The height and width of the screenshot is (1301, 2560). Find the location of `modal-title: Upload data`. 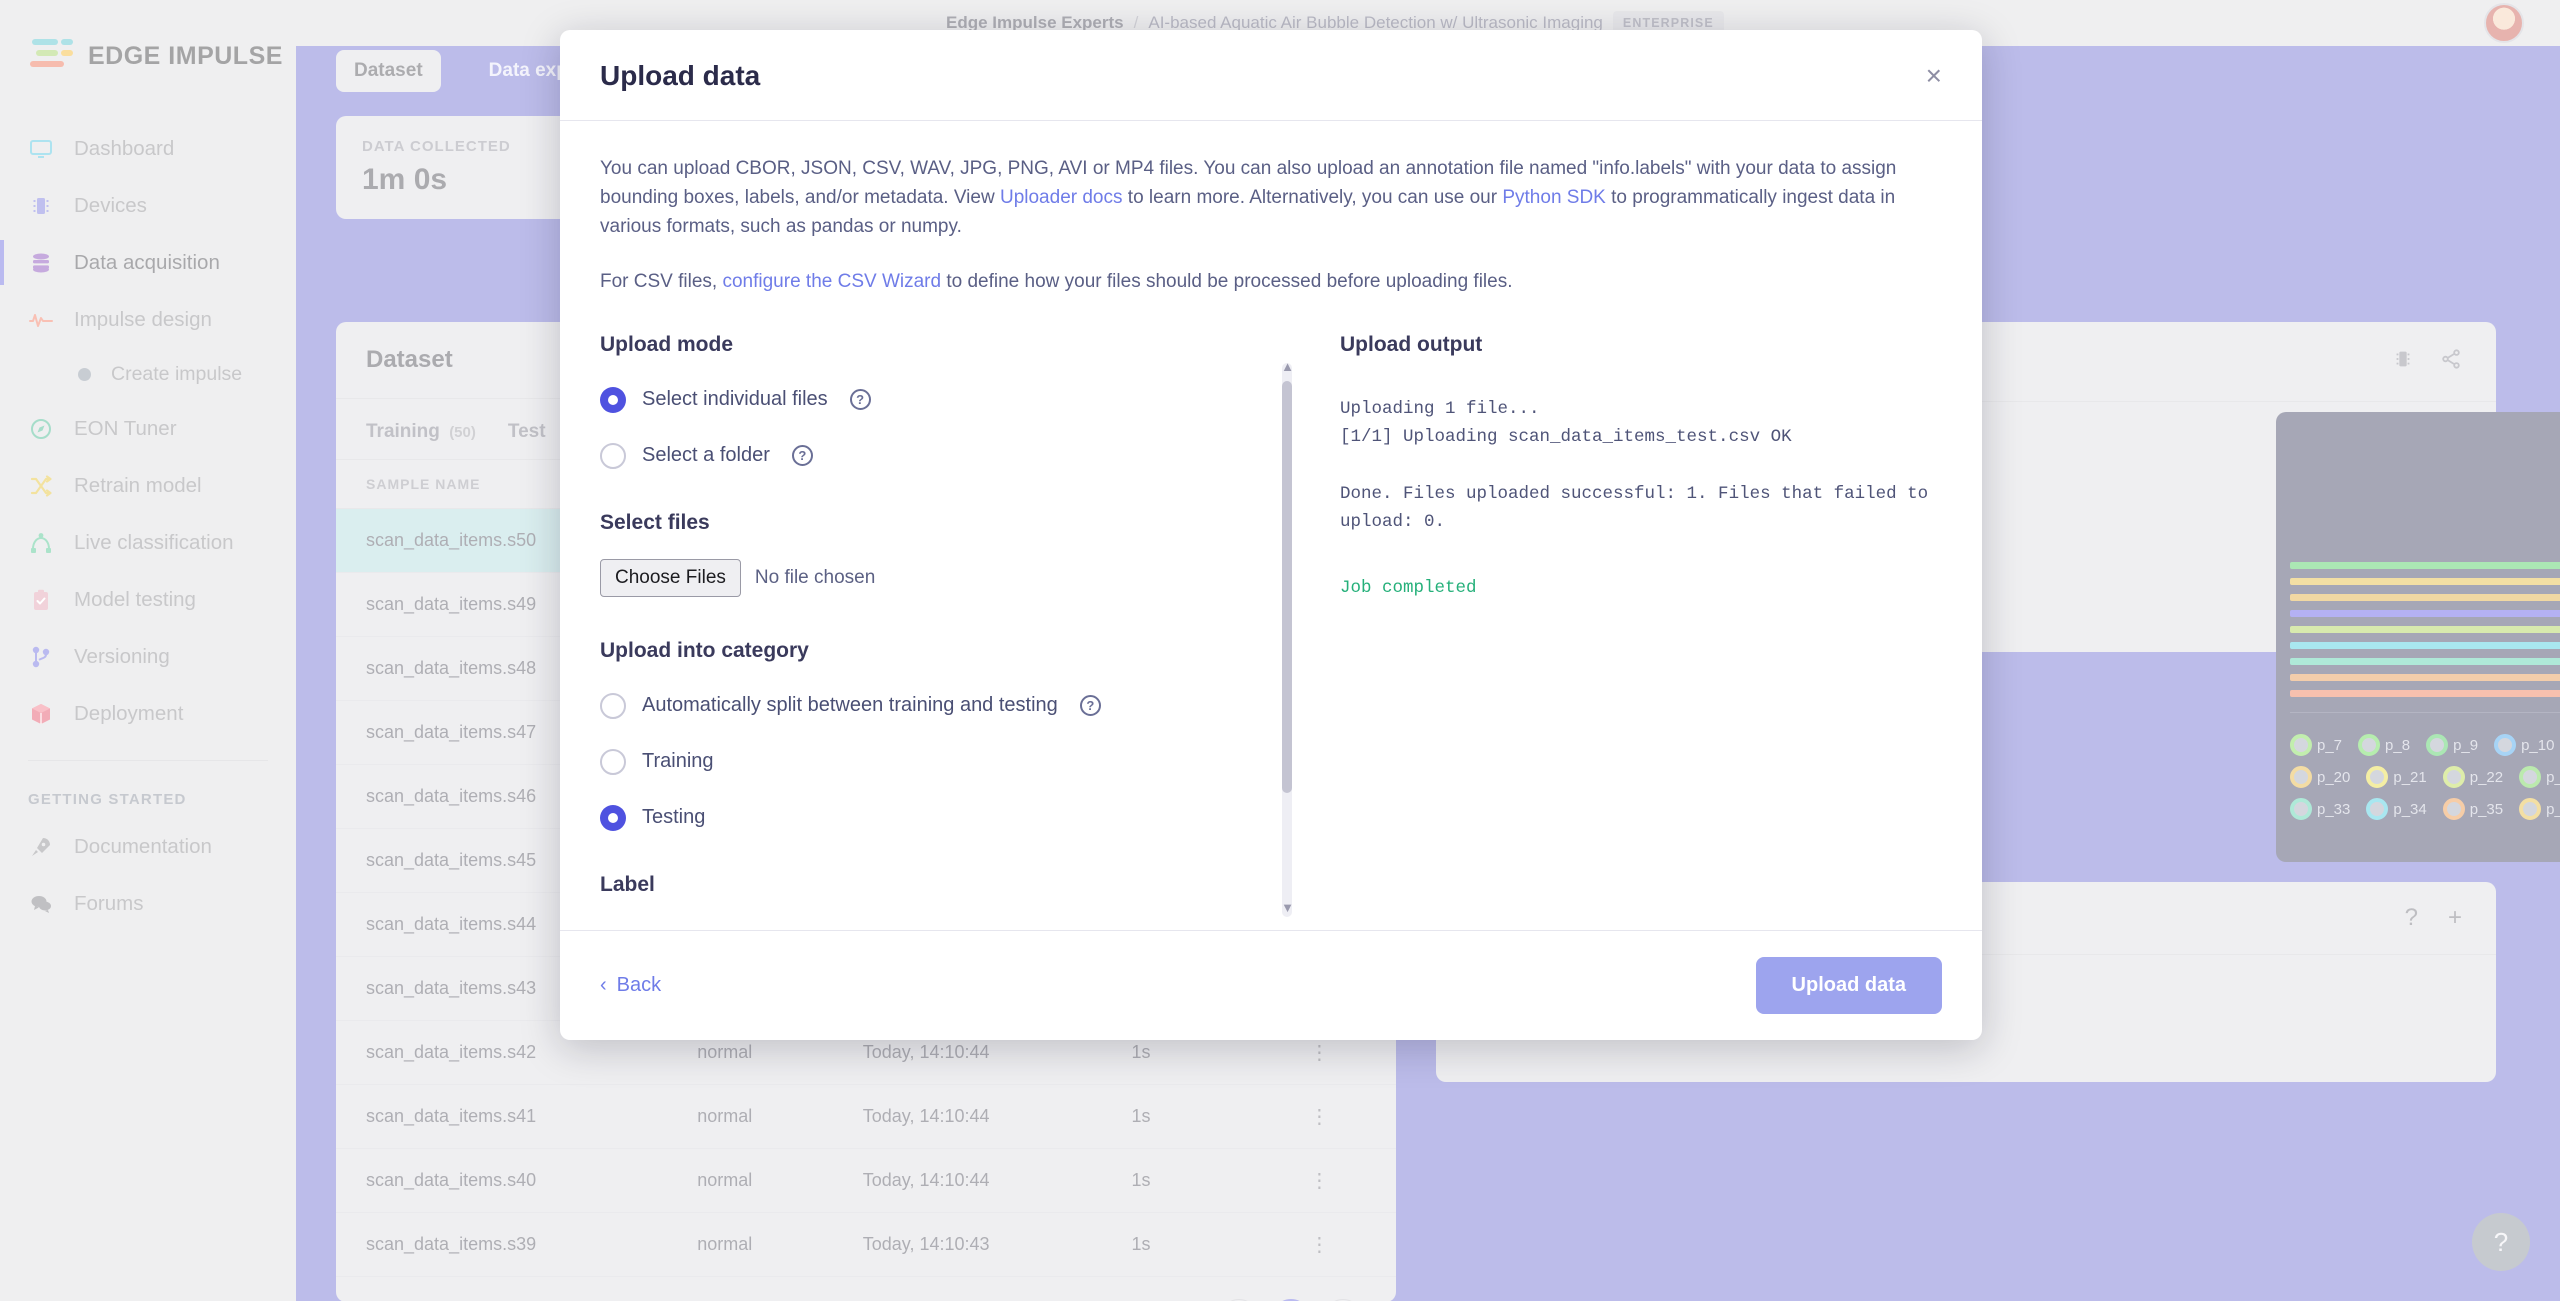

modal-title: Upload data is located at coordinates (680, 75).